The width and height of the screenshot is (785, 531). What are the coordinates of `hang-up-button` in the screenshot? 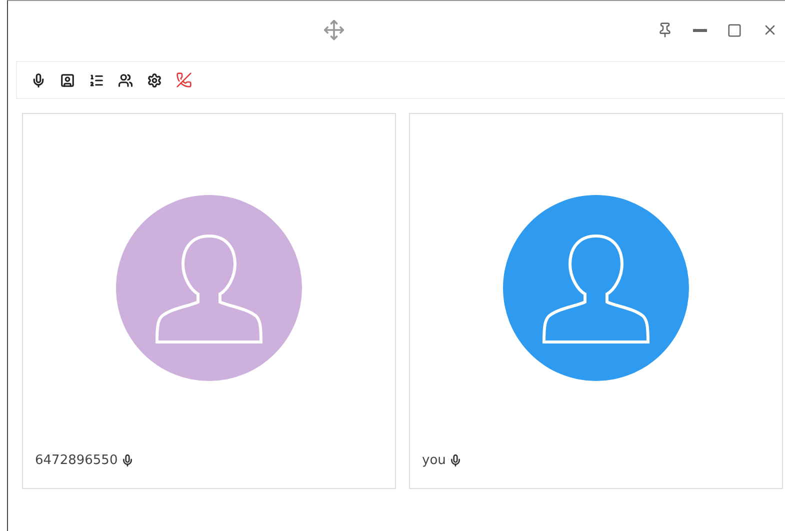 It's located at (184, 80).